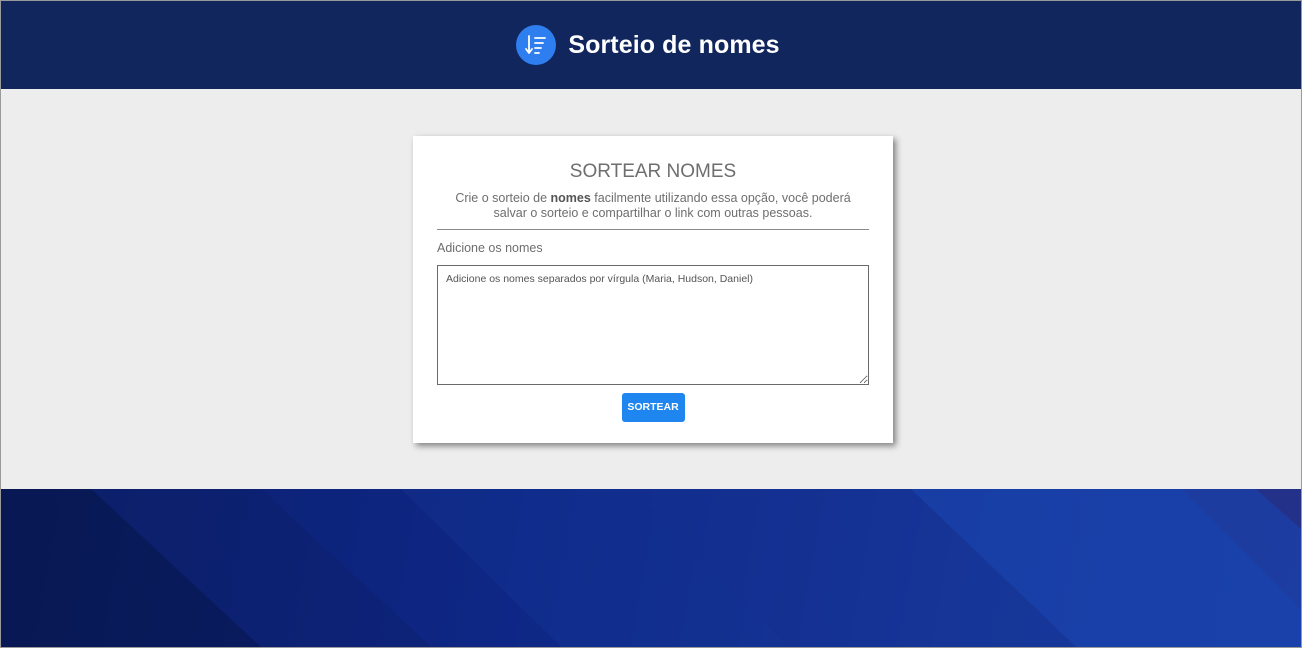  Describe the element at coordinates (490, 248) in the screenshot. I see `names-field-label: Adicione os nomes` at that location.